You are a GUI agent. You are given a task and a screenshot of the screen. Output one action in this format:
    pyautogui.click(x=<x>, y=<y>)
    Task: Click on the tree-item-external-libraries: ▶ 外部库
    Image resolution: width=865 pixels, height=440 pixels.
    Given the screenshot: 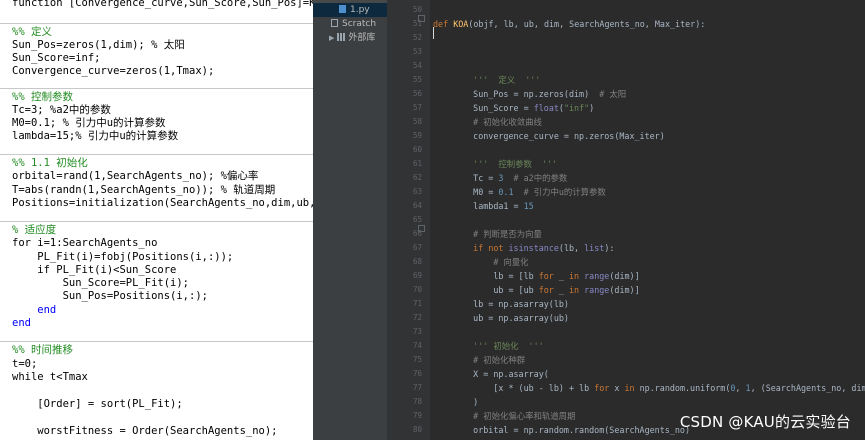 What is the action you would take?
    pyautogui.click(x=350, y=38)
    